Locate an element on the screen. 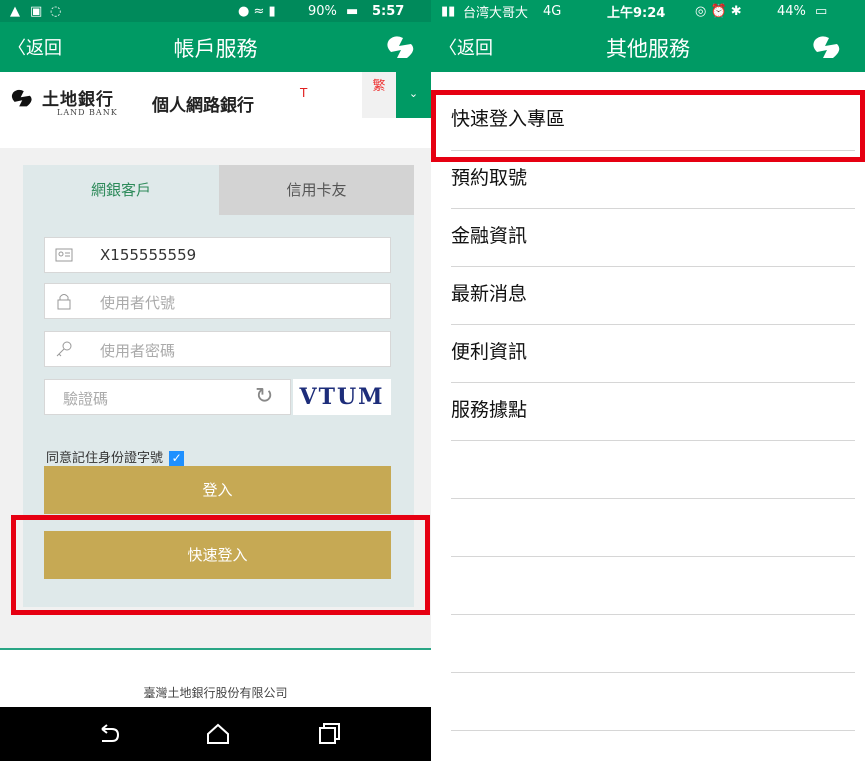 Image resolution: width=865 pixels, height=761 pixels. list-item-label: 便利資訊 is located at coordinates (489, 352).